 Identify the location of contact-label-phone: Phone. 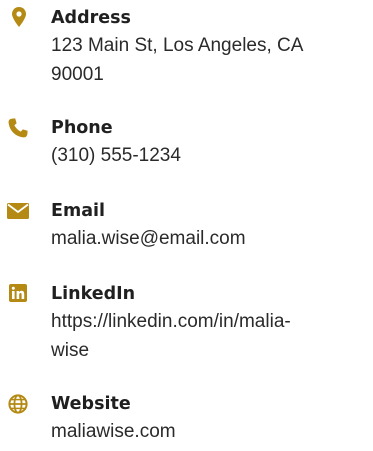
(82, 128).